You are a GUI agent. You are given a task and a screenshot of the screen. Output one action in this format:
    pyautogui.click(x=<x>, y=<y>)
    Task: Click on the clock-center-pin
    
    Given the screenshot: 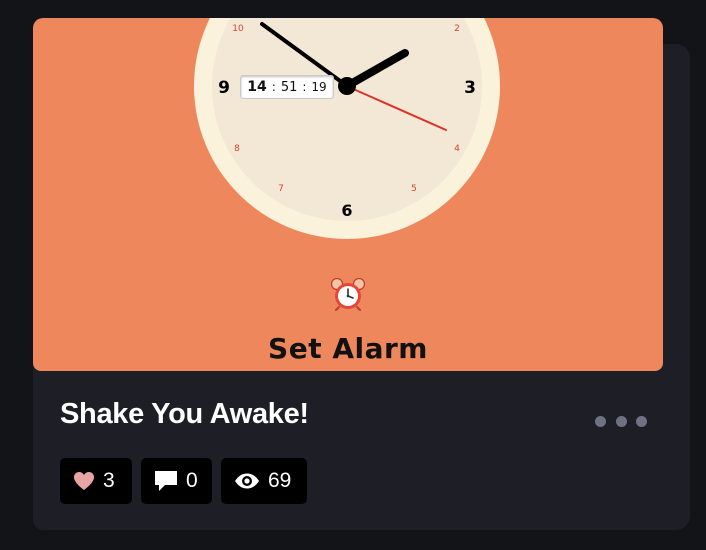 What is the action you would take?
    pyautogui.click(x=347, y=86)
    